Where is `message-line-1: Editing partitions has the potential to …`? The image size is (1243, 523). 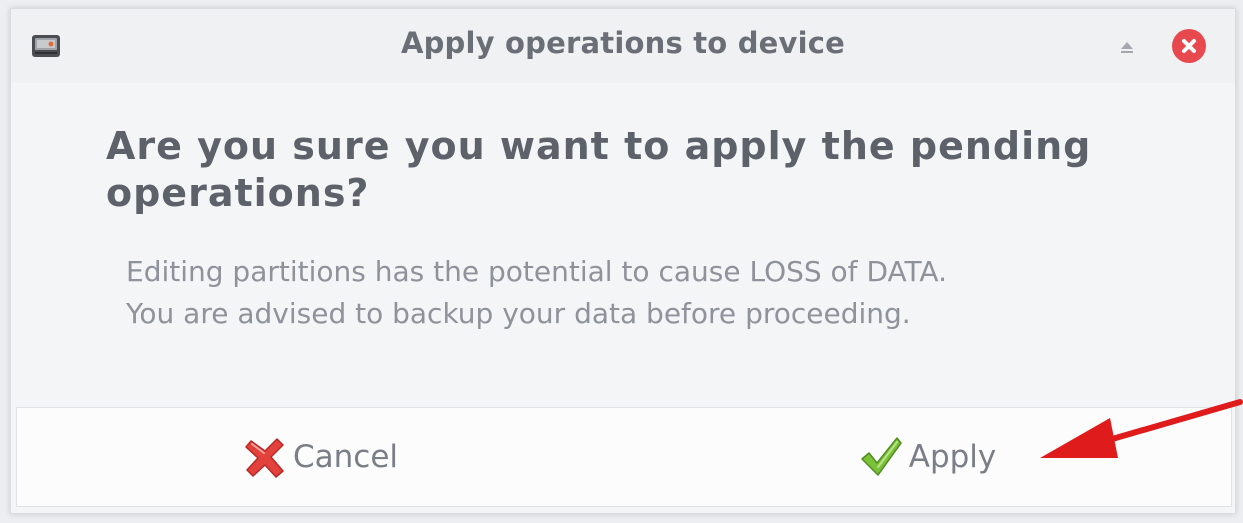 message-line-1: Editing partitions has the potential to … is located at coordinates (536, 271).